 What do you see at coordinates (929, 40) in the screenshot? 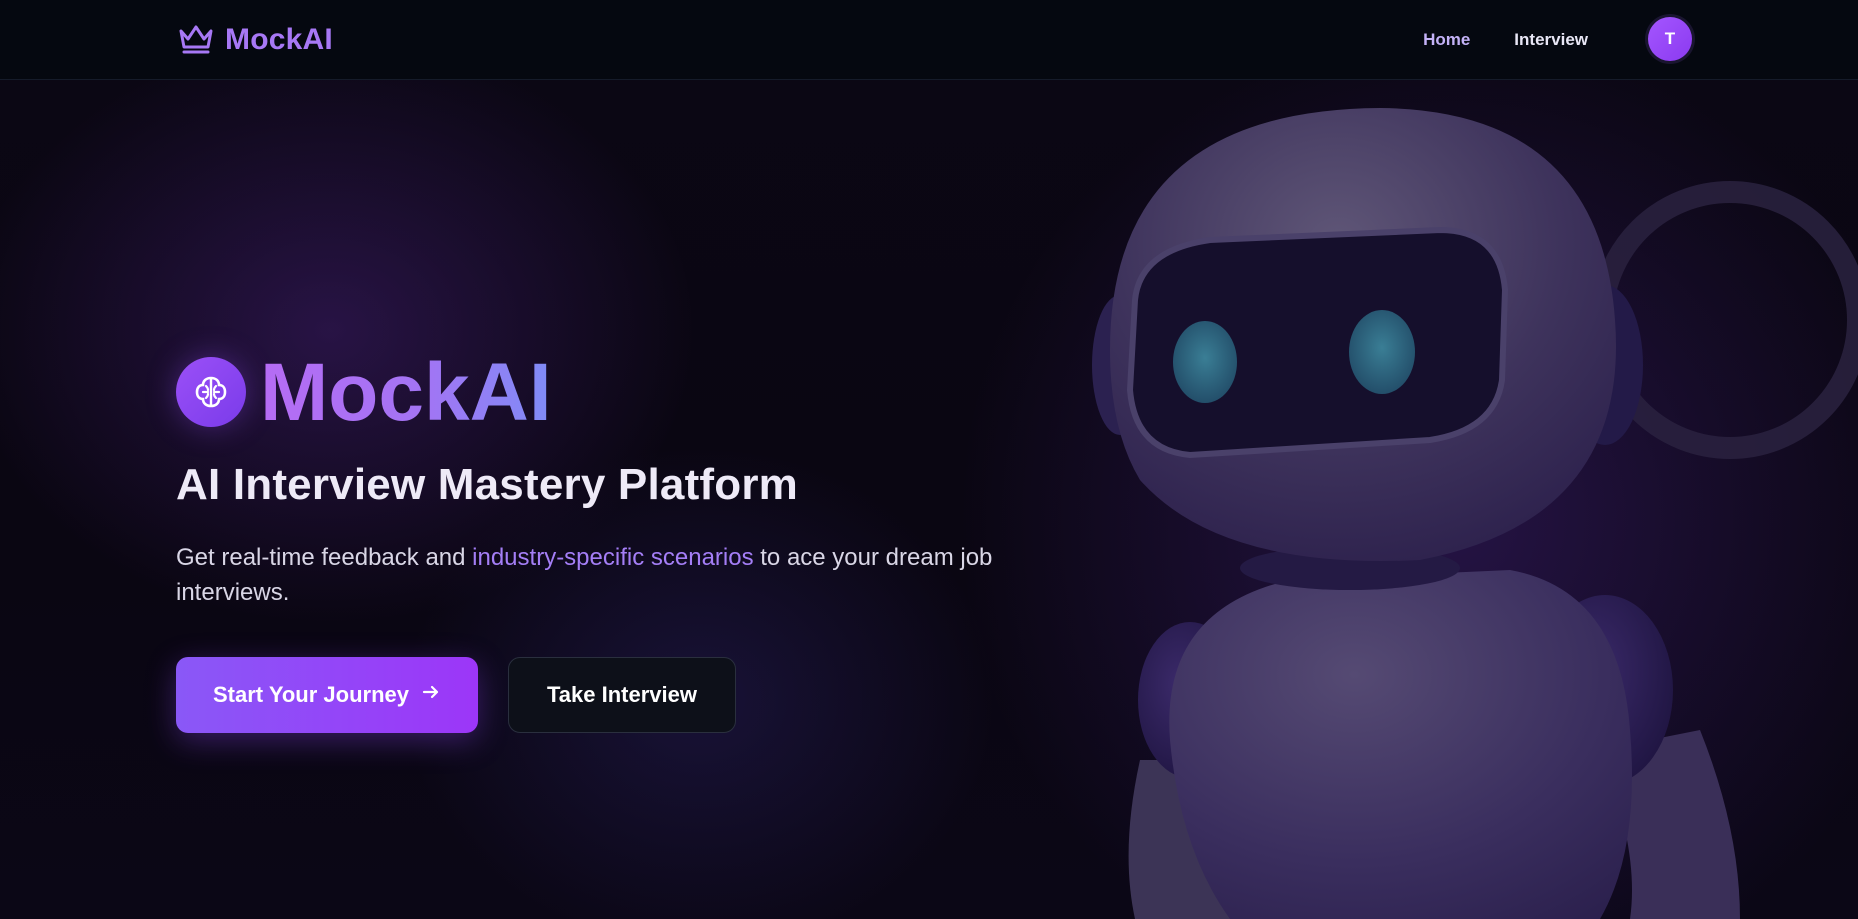
I see `top-navbar: MockAI Home Interview T` at bounding box center [929, 40].